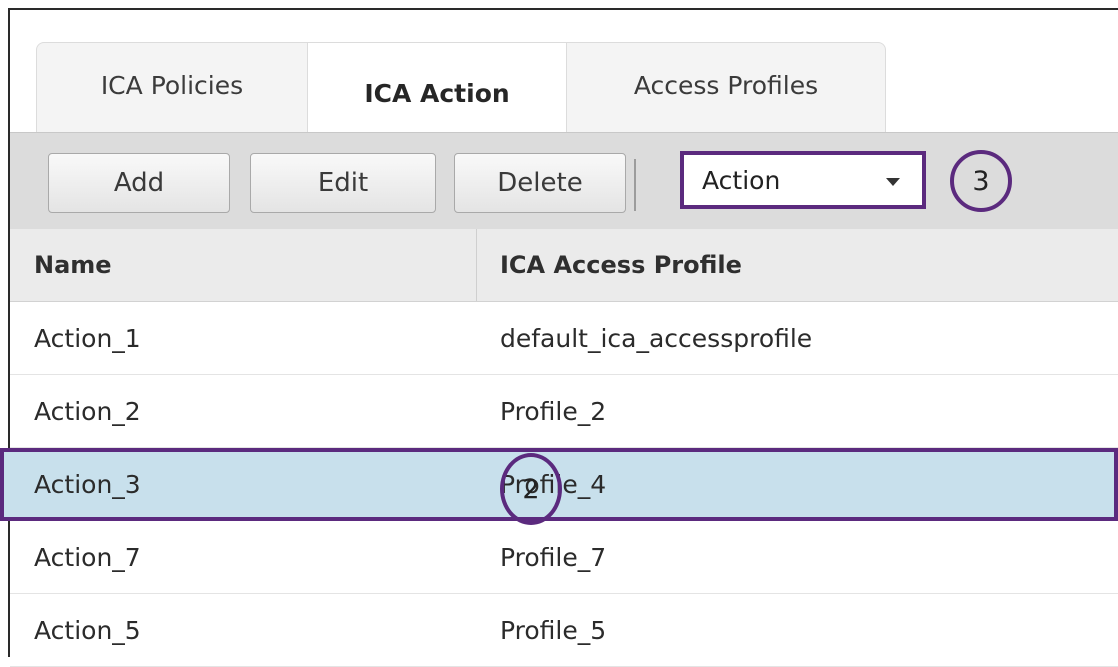  What do you see at coordinates (553, 630) in the screenshot?
I see `cell-profile: Profile_5` at bounding box center [553, 630].